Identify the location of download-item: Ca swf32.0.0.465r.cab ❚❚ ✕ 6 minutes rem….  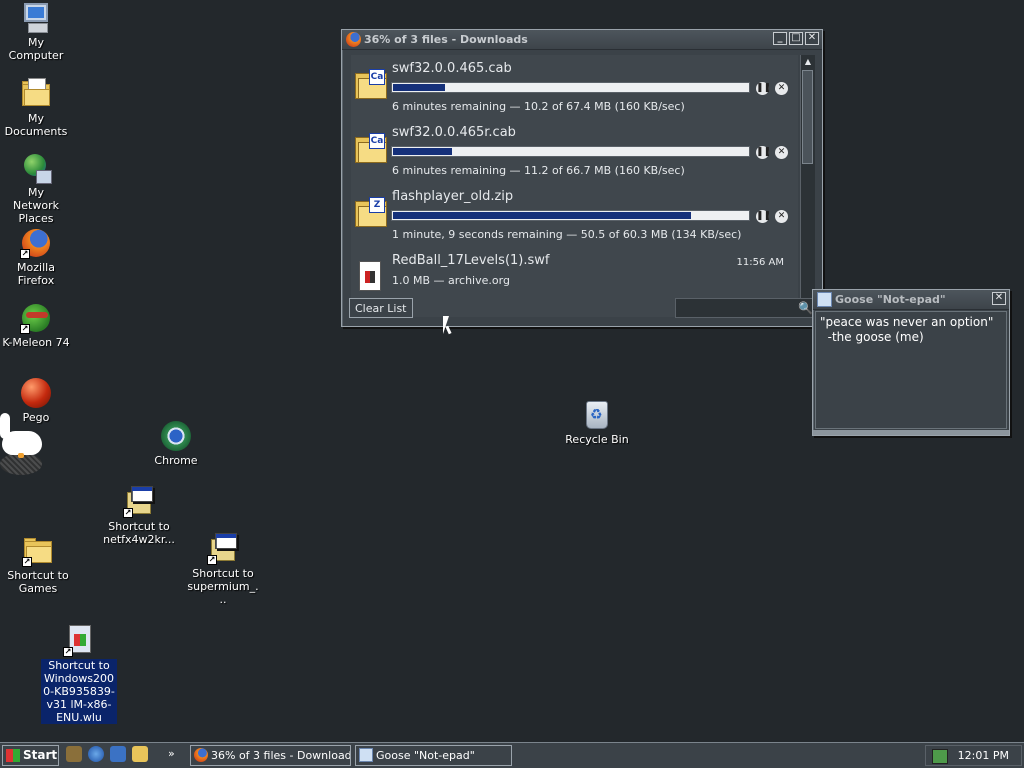
(574, 151).